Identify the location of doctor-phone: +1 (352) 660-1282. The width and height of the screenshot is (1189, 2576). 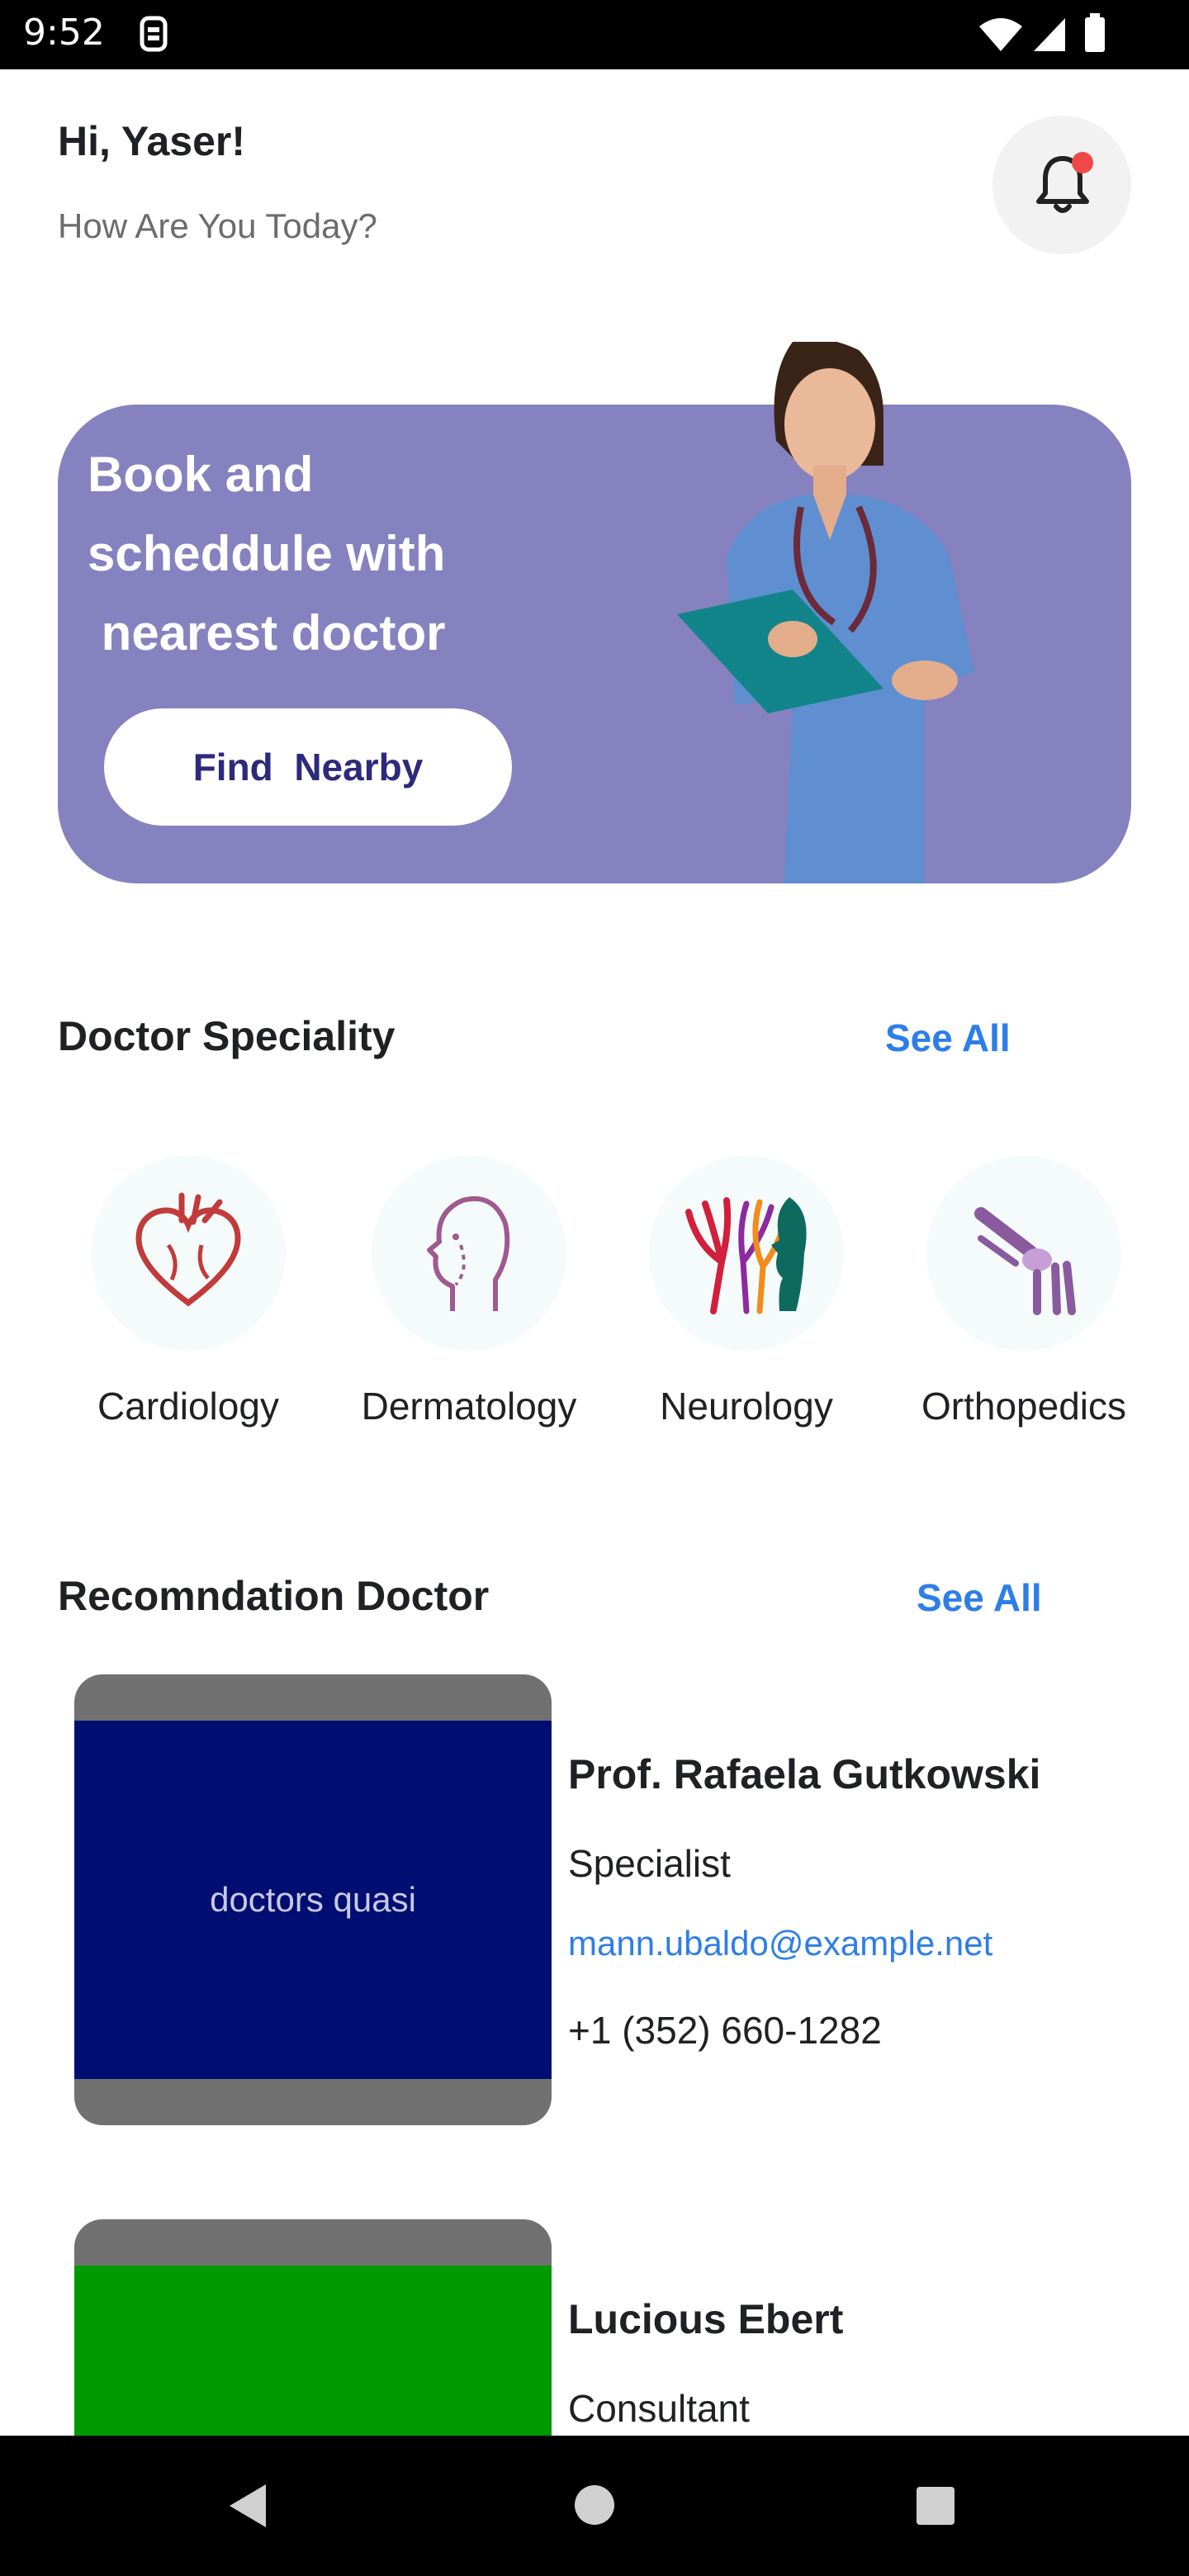
(725, 2030).